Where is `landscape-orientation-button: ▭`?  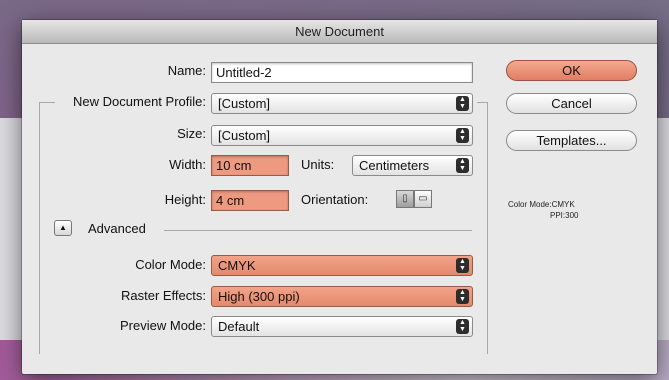 landscape-orientation-button: ▭ is located at coordinates (423, 199).